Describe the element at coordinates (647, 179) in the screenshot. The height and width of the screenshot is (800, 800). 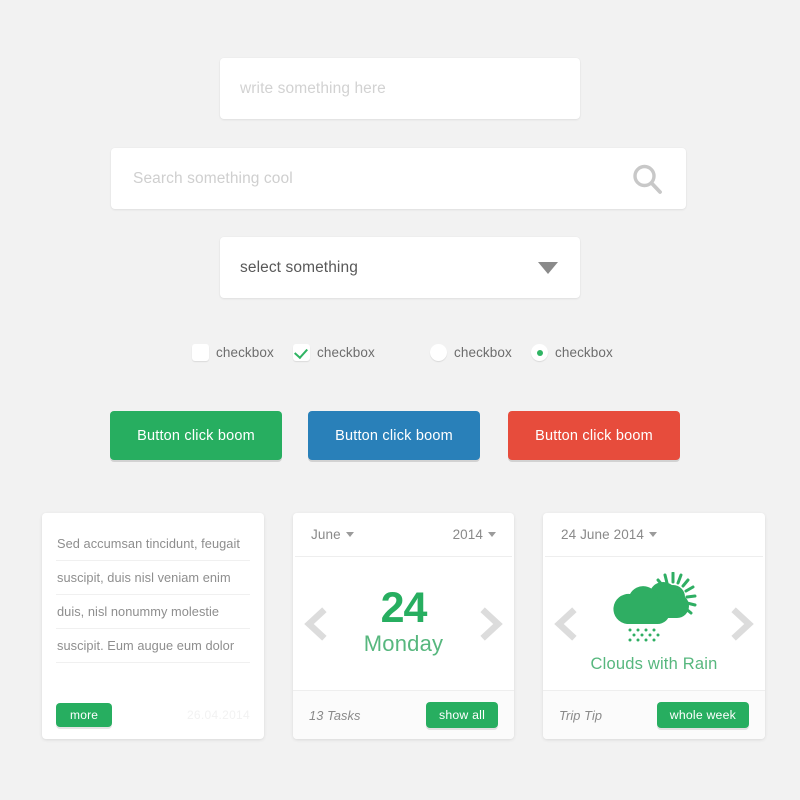
I see `search-icon` at that location.